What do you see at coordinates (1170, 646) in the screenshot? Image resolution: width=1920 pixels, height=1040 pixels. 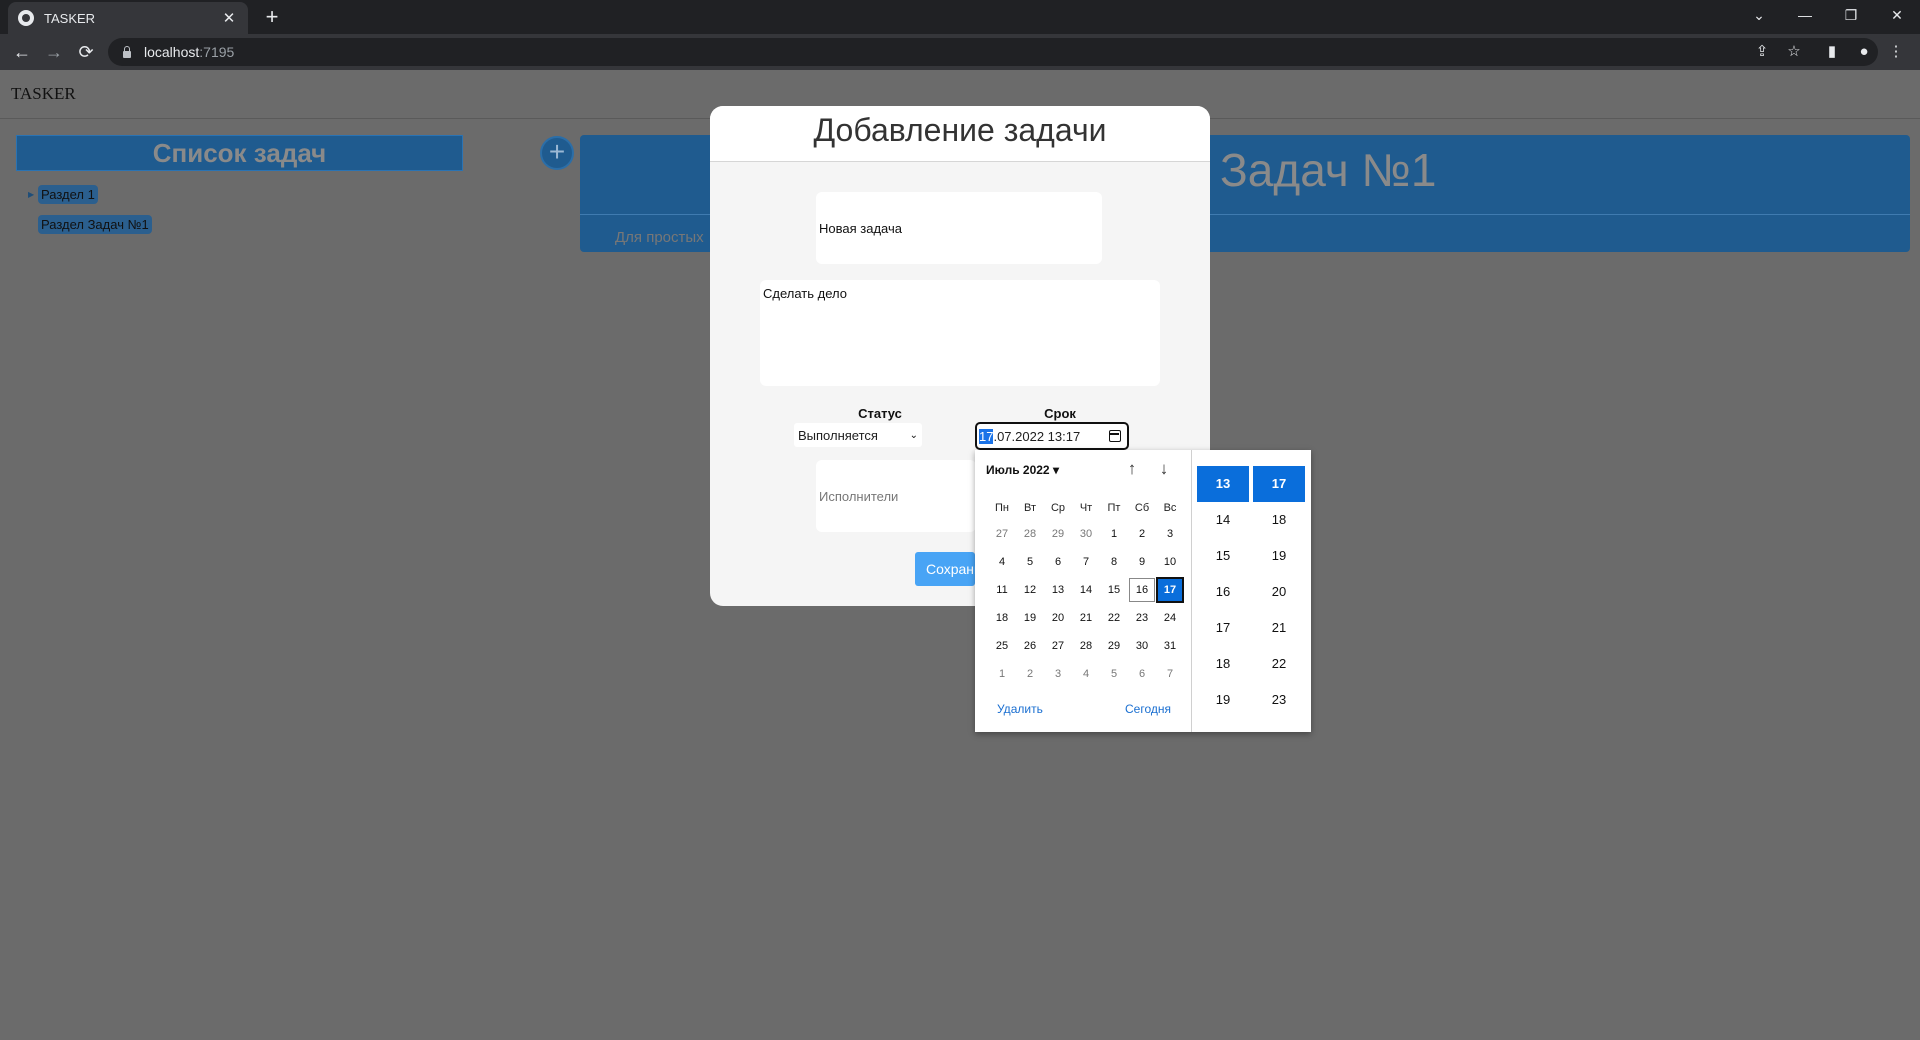 I see `calendar-day: 31` at bounding box center [1170, 646].